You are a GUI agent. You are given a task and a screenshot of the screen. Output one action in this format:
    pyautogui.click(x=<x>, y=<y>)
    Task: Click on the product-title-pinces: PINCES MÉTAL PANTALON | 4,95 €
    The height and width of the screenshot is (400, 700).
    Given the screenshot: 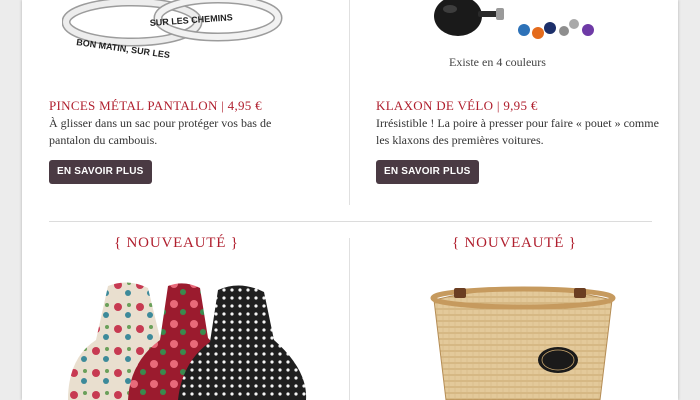 What is the action you would take?
    pyautogui.click(x=155, y=105)
    